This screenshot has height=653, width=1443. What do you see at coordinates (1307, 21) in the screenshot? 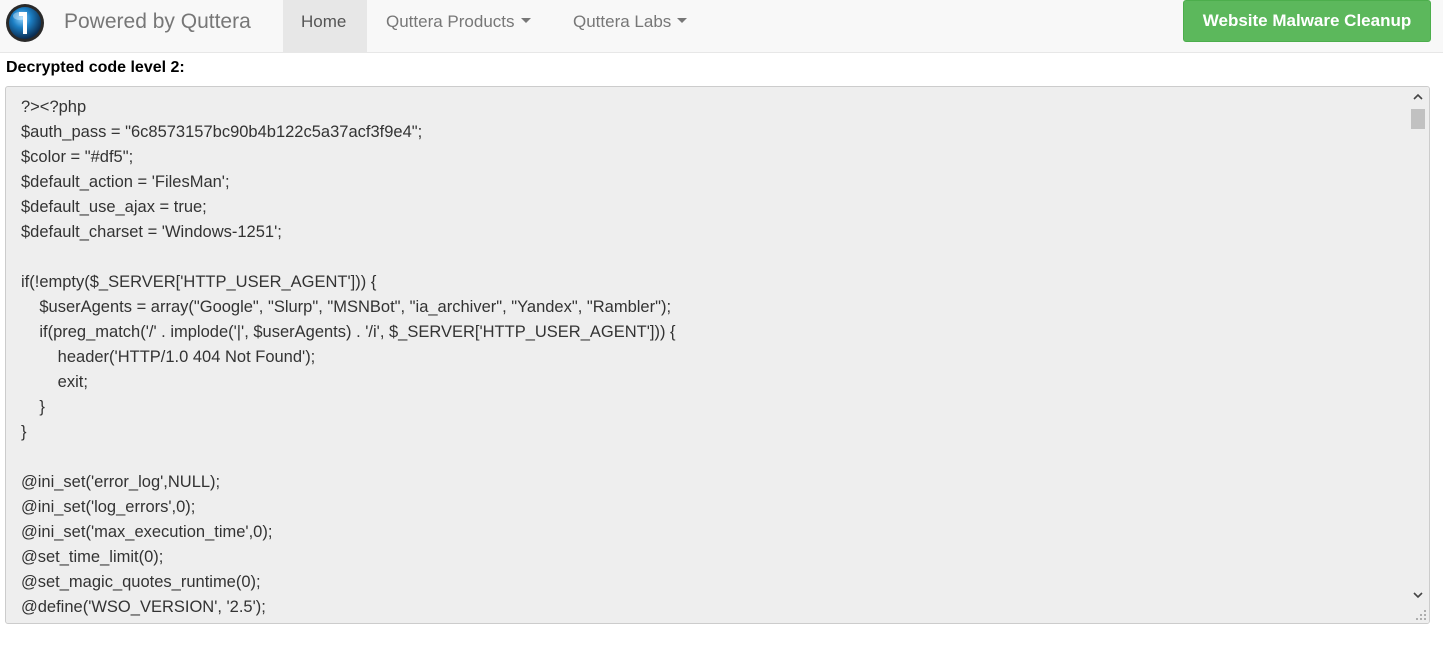
I see `website-malware-cleanup-button: Website Malware Cleanup` at bounding box center [1307, 21].